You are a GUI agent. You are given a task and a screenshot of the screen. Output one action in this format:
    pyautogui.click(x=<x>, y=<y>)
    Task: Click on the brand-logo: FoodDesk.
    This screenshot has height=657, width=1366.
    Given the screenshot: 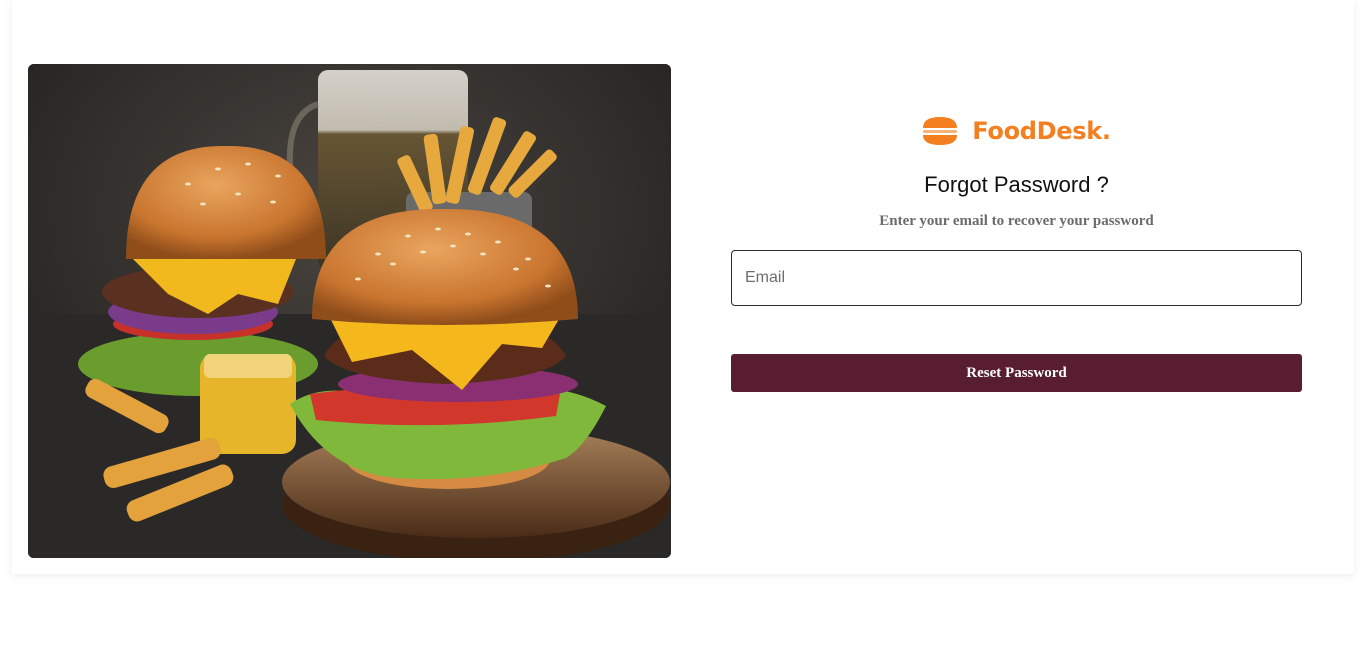 What is the action you would take?
    pyautogui.click(x=1016, y=131)
    